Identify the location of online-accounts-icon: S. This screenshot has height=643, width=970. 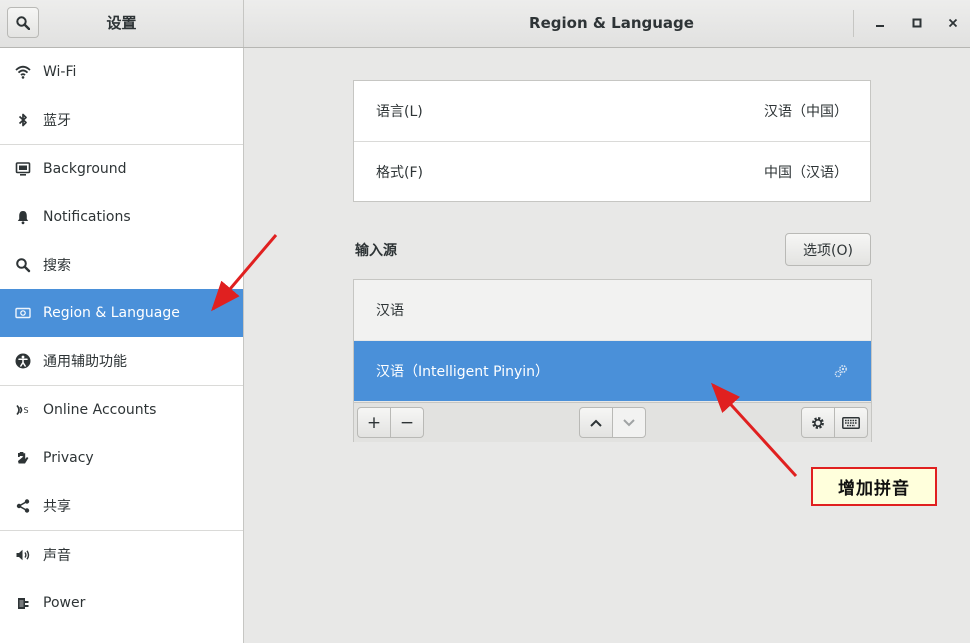
(23, 410).